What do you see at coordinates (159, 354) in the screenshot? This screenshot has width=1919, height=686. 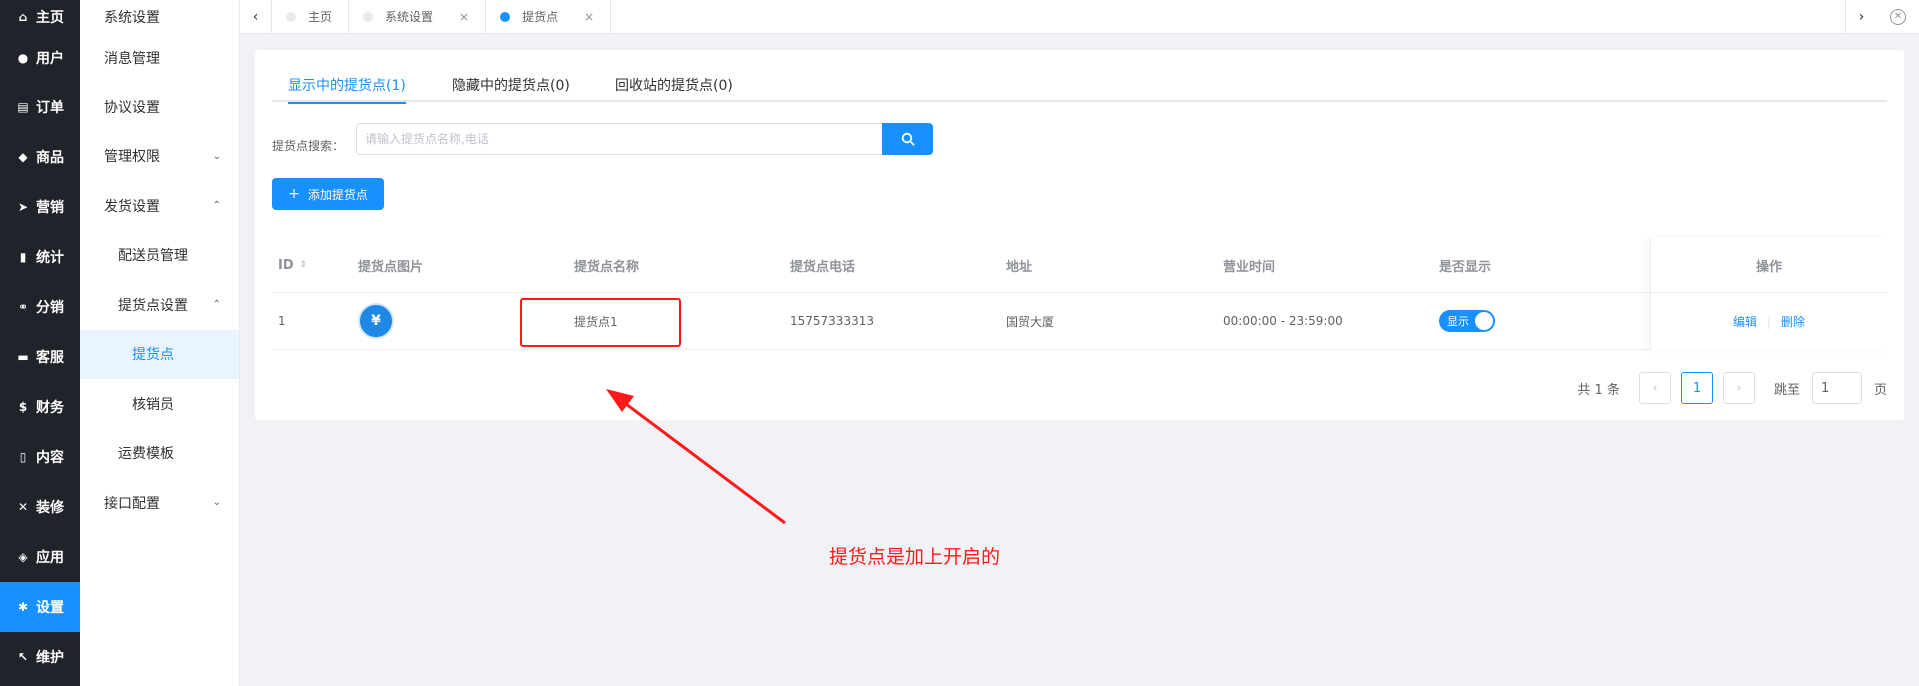 I see `submenu-pickup-points: 提货点` at bounding box center [159, 354].